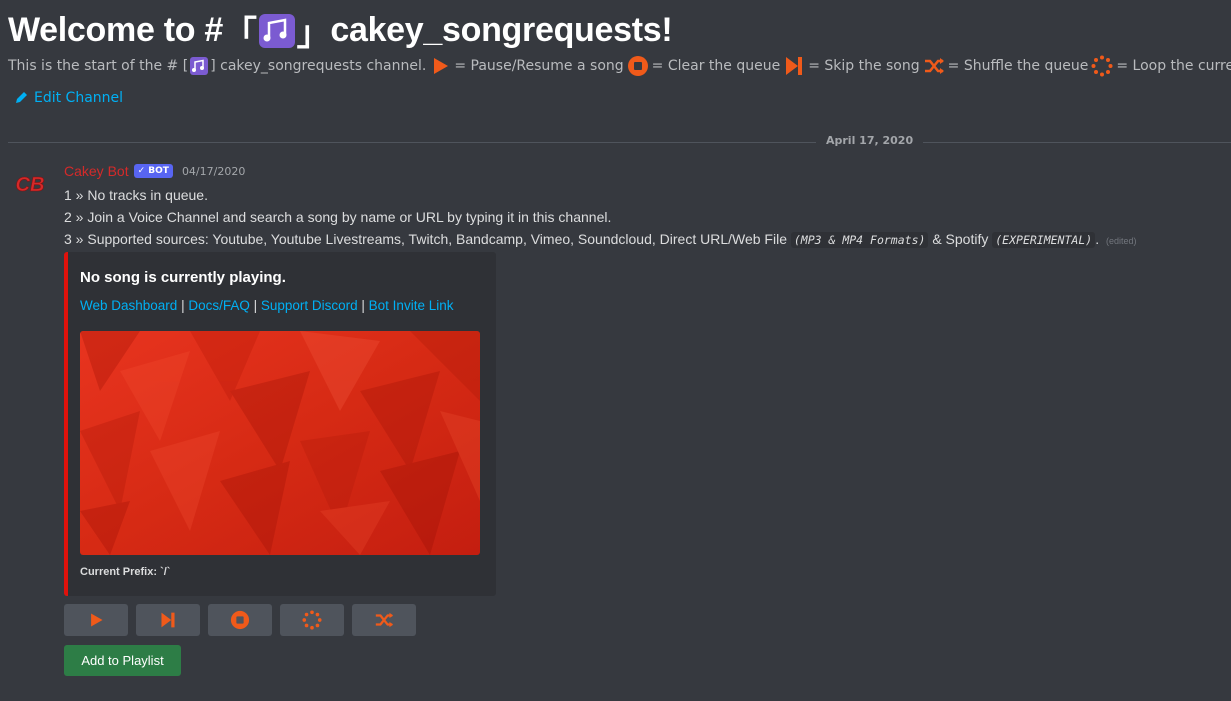  Describe the element at coordinates (309, 305) in the screenshot. I see `link-support-discord: Support Discord` at that location.